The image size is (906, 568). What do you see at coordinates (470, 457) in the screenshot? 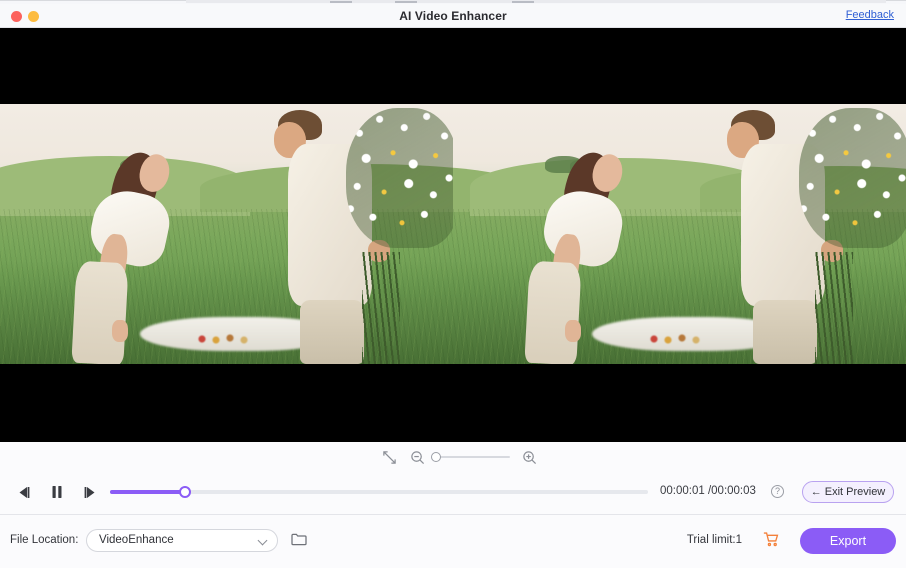
I see `zoom-slider` at bounding box center [470, 457].